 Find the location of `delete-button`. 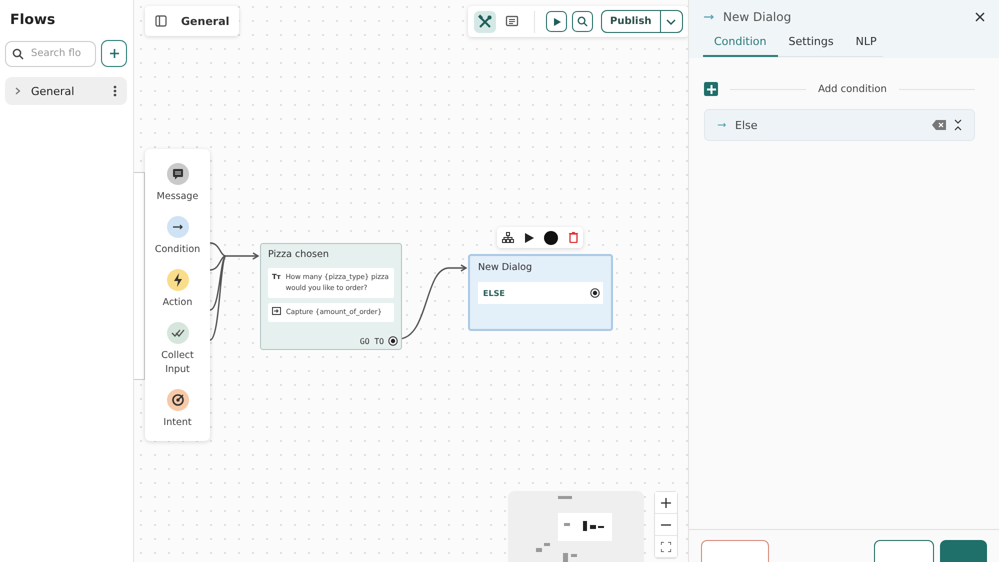

delete-button is located at coordinates (735, 551).